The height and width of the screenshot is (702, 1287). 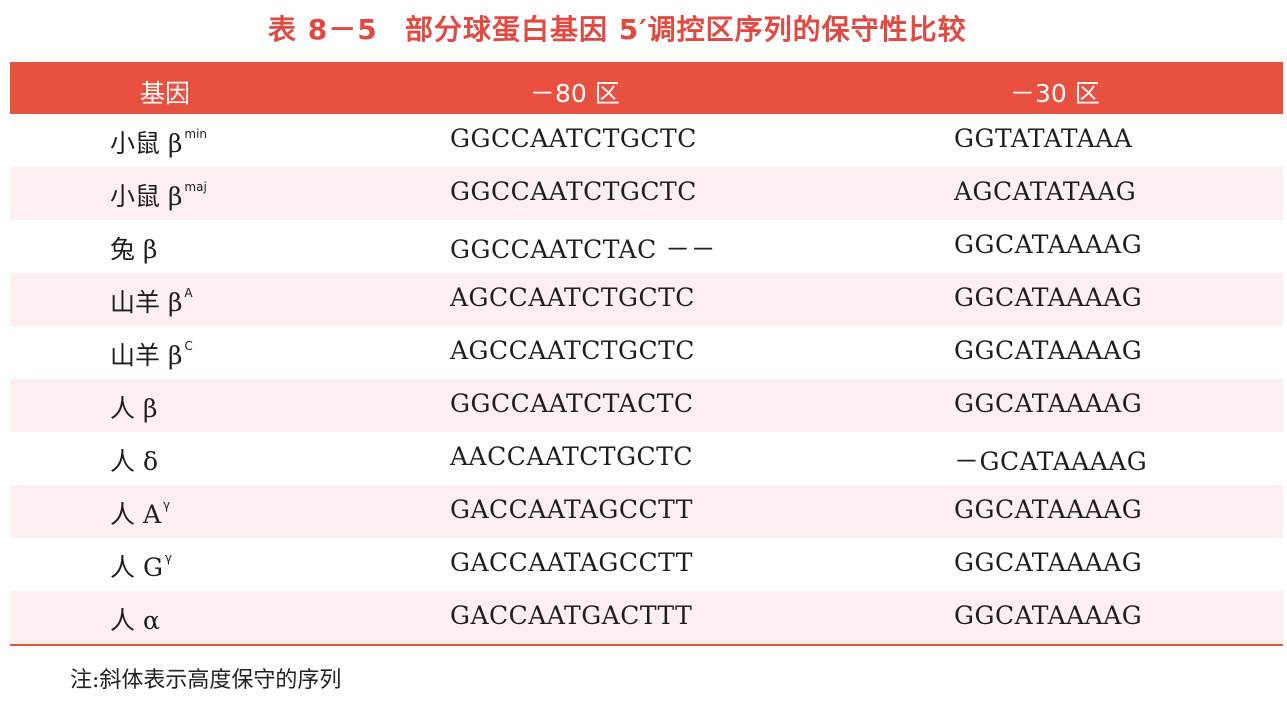 I want to click on gene-cell: 小鼠 β maj, so click(x=158, y=195).